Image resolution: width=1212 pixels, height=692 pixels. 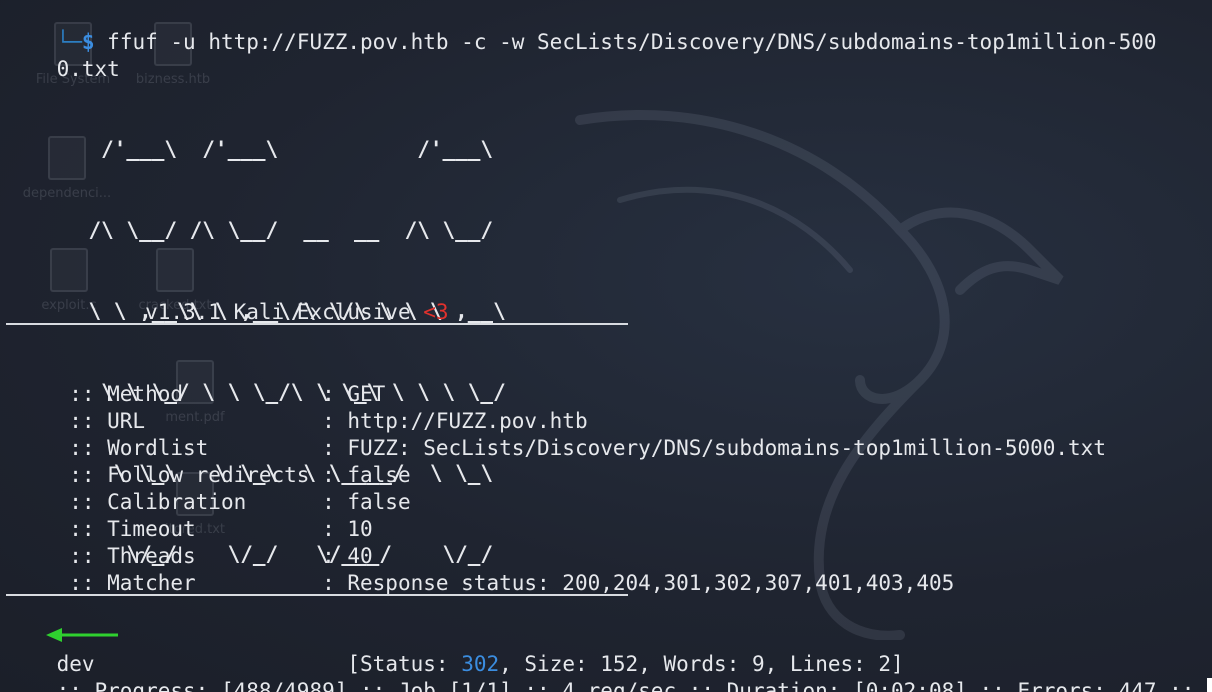 What do you see at coordinates (227, 298) in the screenshot?
I see `version-line: v1.3.1 Kali Exclusive <3` at bounding box center [227, 298].